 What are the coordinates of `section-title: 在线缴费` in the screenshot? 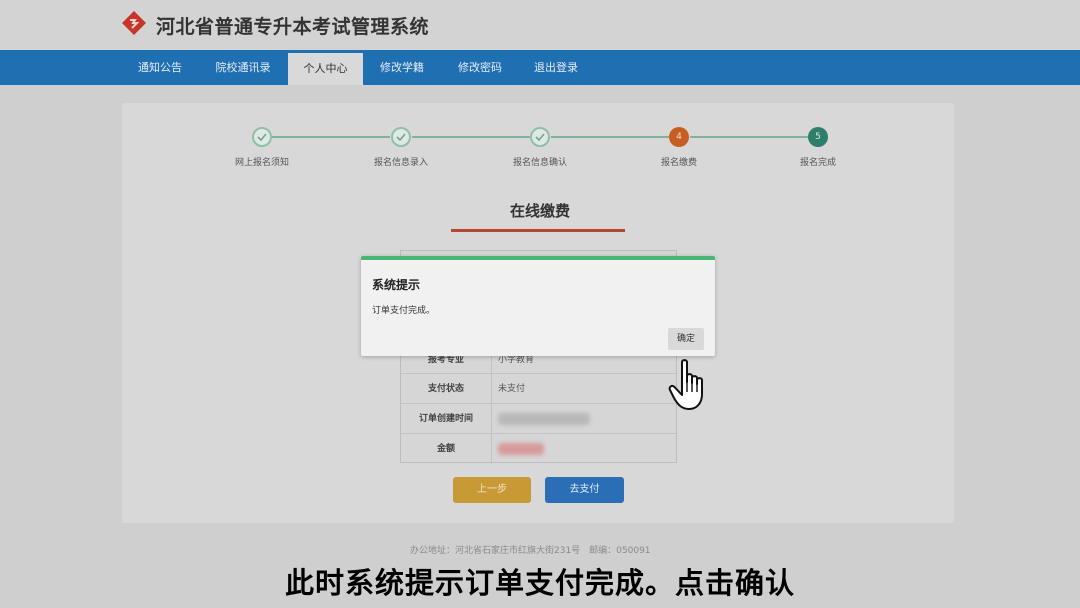 It's located at (539, 211).